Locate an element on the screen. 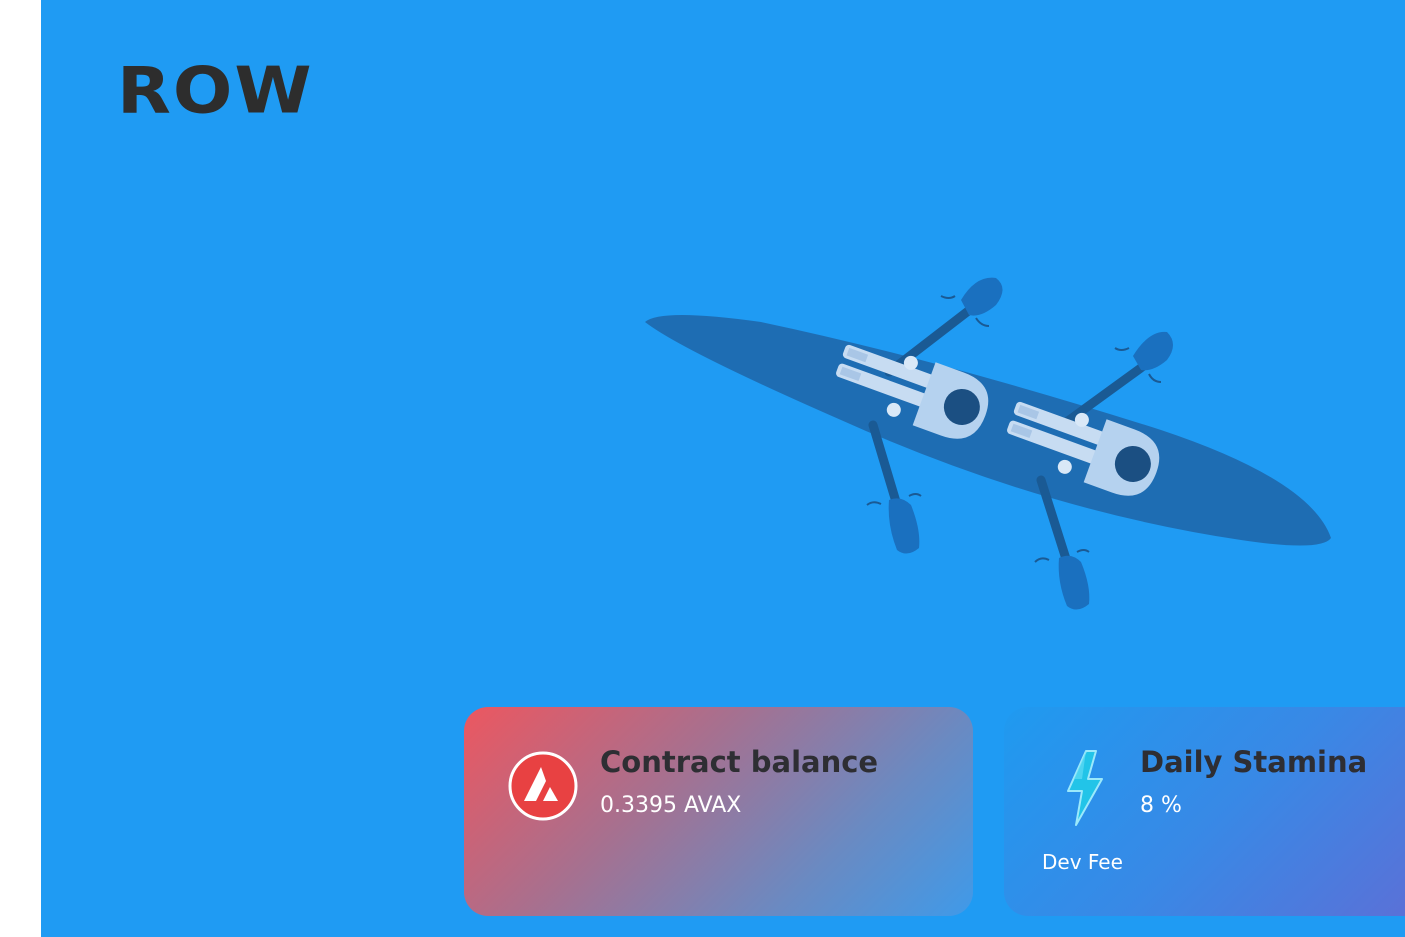 This screenshot has width=1405, height=937. contract-balance-card: Contract balance 0.3395 AVAX is located at coordinates (718, 811).